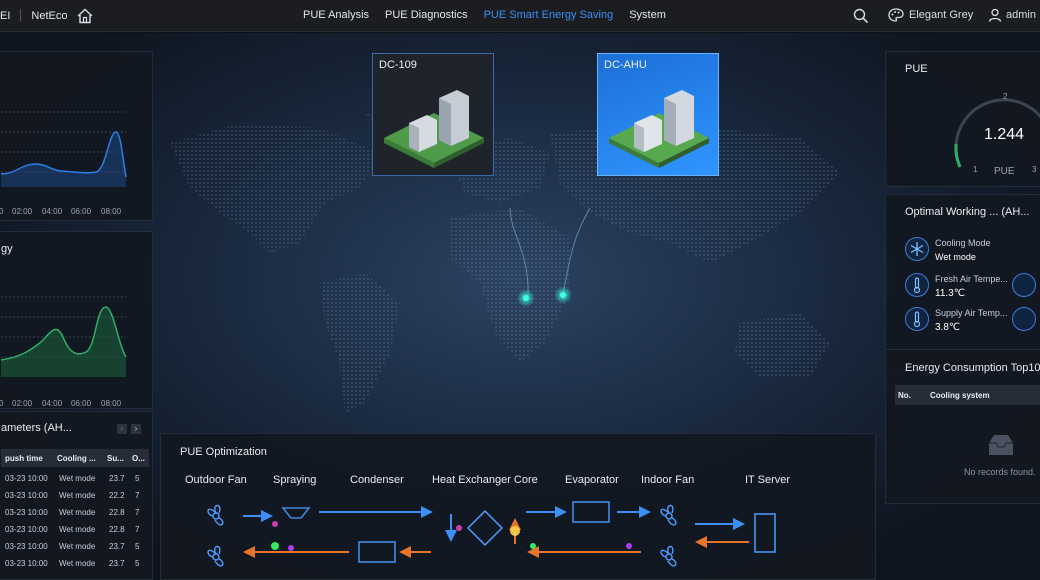 Image resolution: width=1040 pixels, height=580 pixels. What do you see at coordinates (85, 16) in the screenshot?
I see `home-icon` at bounding box center [85, 16].